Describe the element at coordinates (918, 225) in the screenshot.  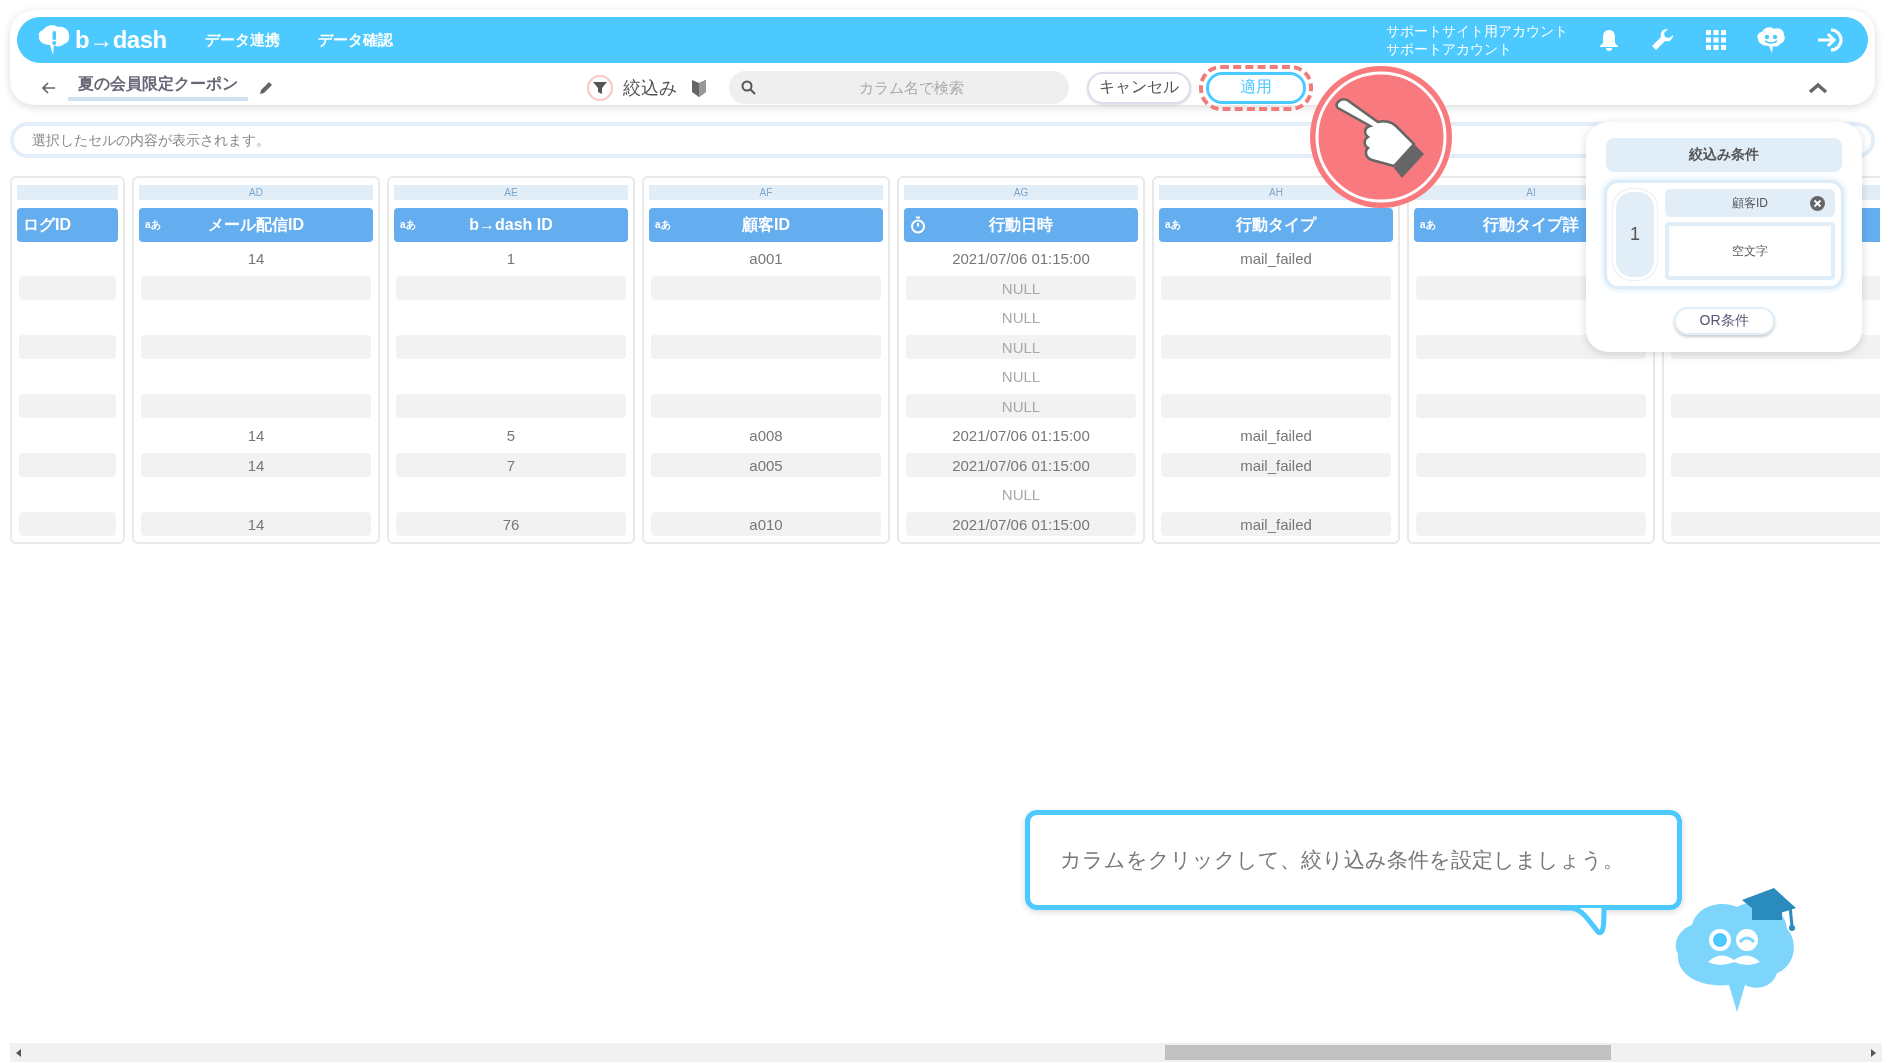
I see `stopwatch-icon` at that location.